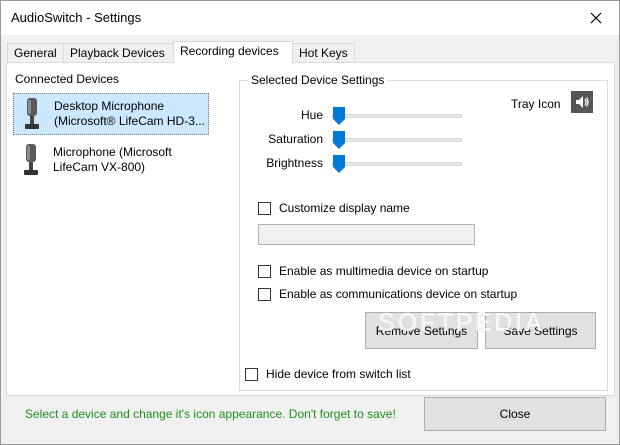 The width and height of the screenshot is (620, 445). I want to click on hide-device-checkbox-row: Hide device from switch list, so click(328, 374).